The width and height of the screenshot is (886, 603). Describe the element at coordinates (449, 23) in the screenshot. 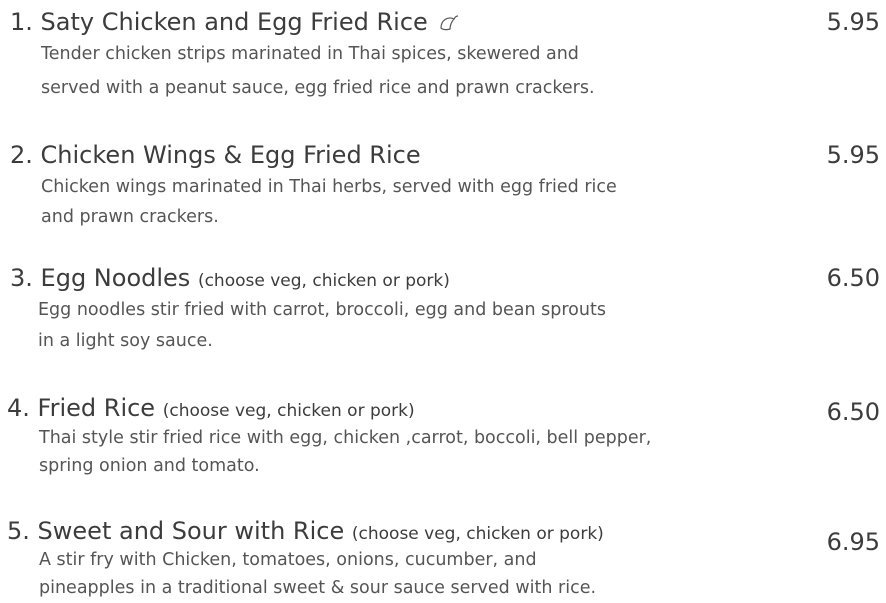

I see `chili-icon` at that location.